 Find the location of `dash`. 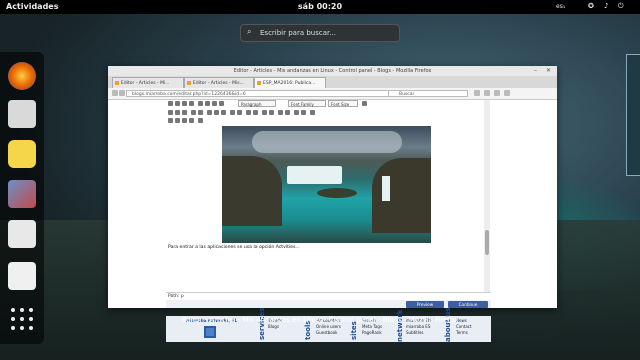

dash is located at coordinates (22, 198).